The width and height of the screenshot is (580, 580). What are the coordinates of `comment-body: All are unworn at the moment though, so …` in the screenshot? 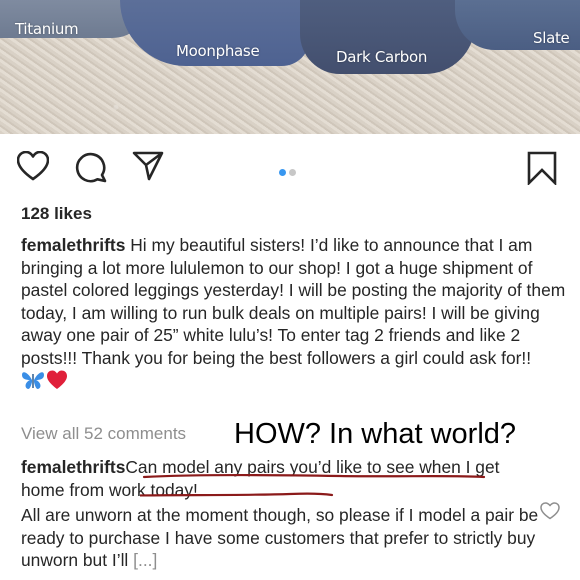 It's located at (280, 537).